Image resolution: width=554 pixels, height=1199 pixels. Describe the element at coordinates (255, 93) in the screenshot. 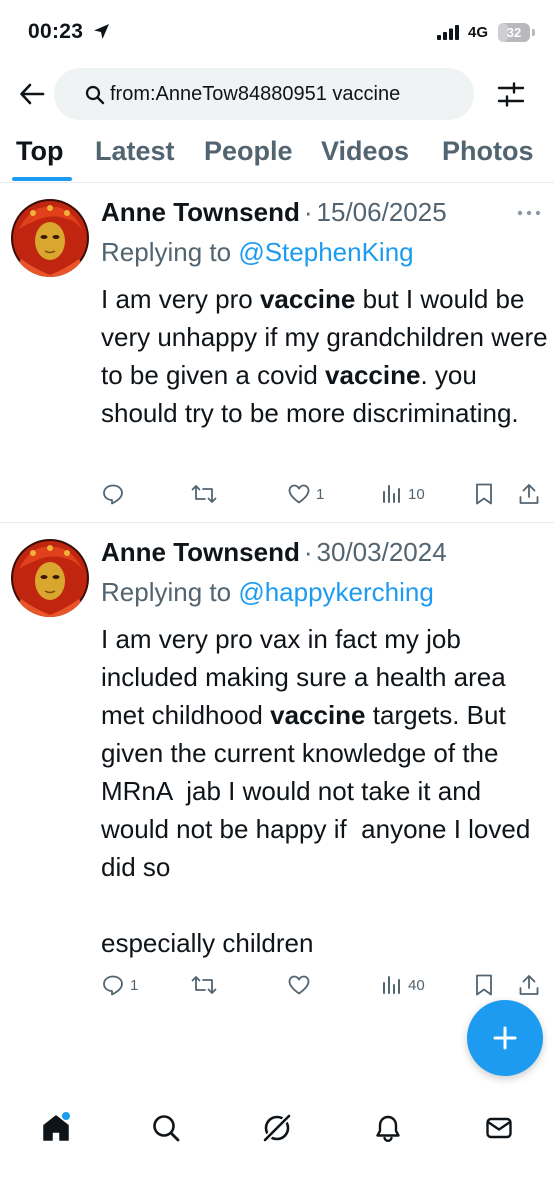

I see `search-query: from:AnneTow84880951 vaccine` at that location.